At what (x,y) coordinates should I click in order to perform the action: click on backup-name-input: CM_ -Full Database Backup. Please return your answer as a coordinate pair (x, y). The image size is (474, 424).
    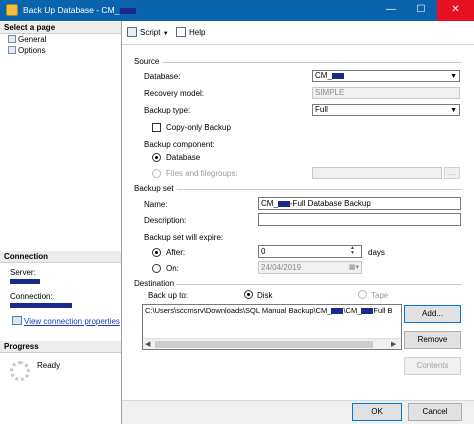
    Looking at the image, I should click on (359, 203).